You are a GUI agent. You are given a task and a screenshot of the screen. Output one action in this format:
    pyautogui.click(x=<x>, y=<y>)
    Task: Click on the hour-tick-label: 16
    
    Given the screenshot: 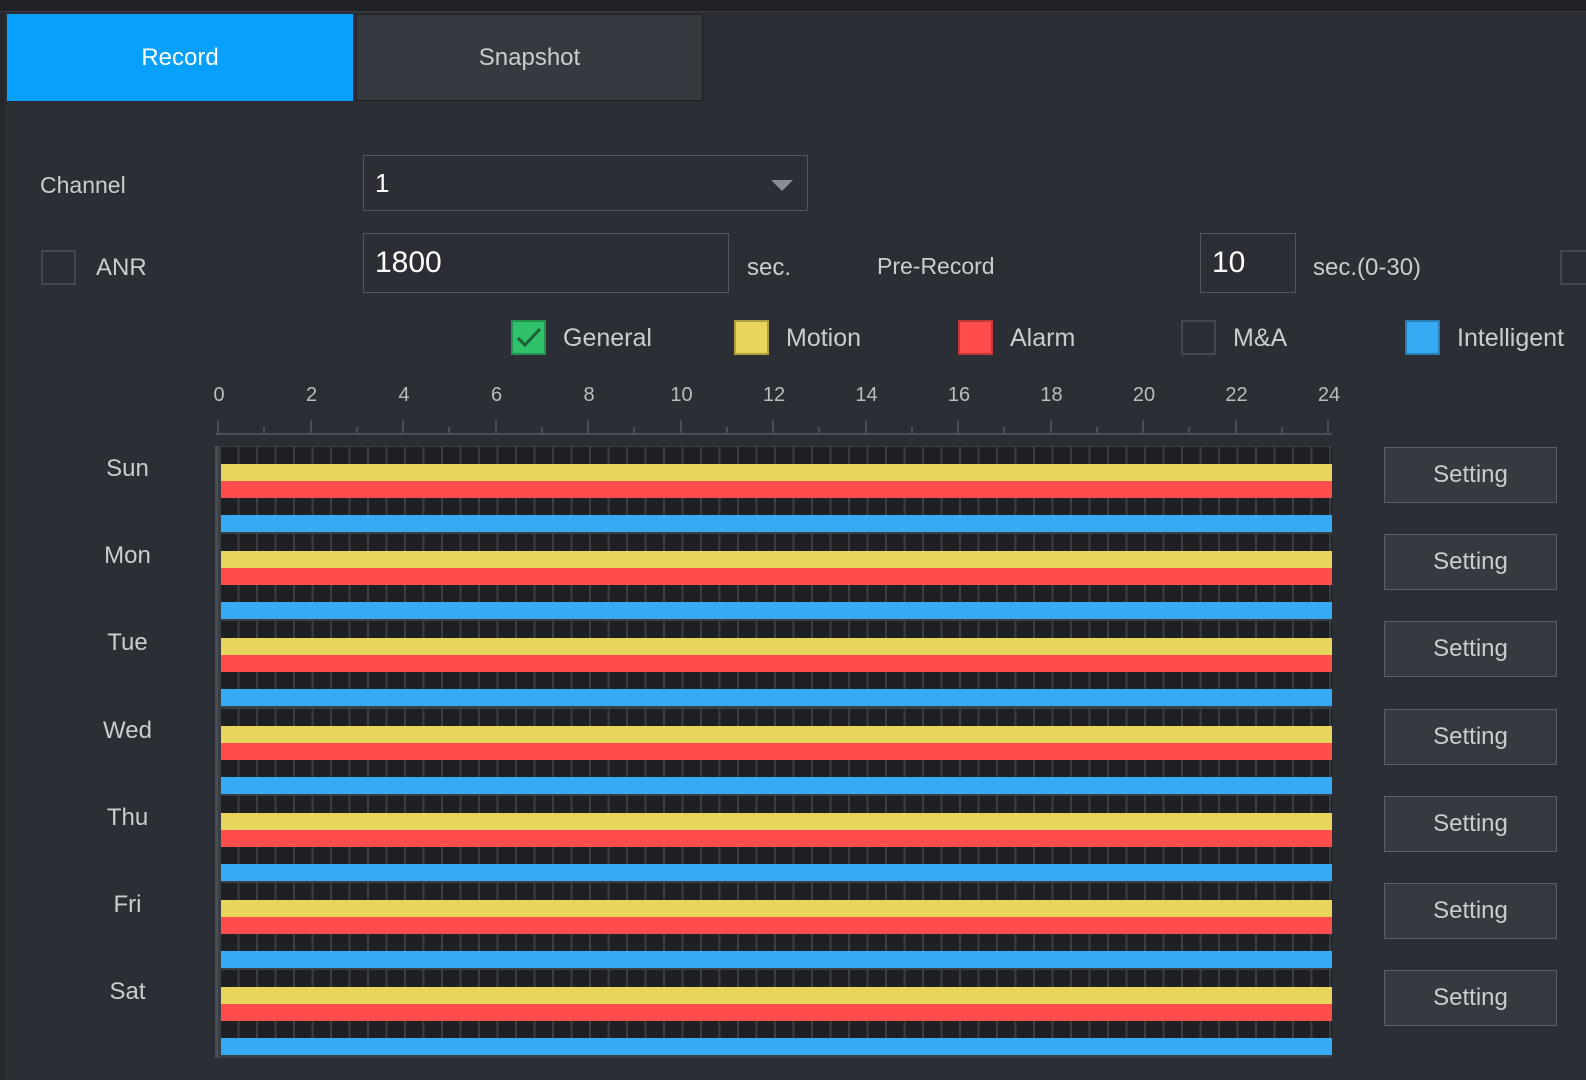 What is the action you would take?
    pyautogui.click(x=959, y=395)
    